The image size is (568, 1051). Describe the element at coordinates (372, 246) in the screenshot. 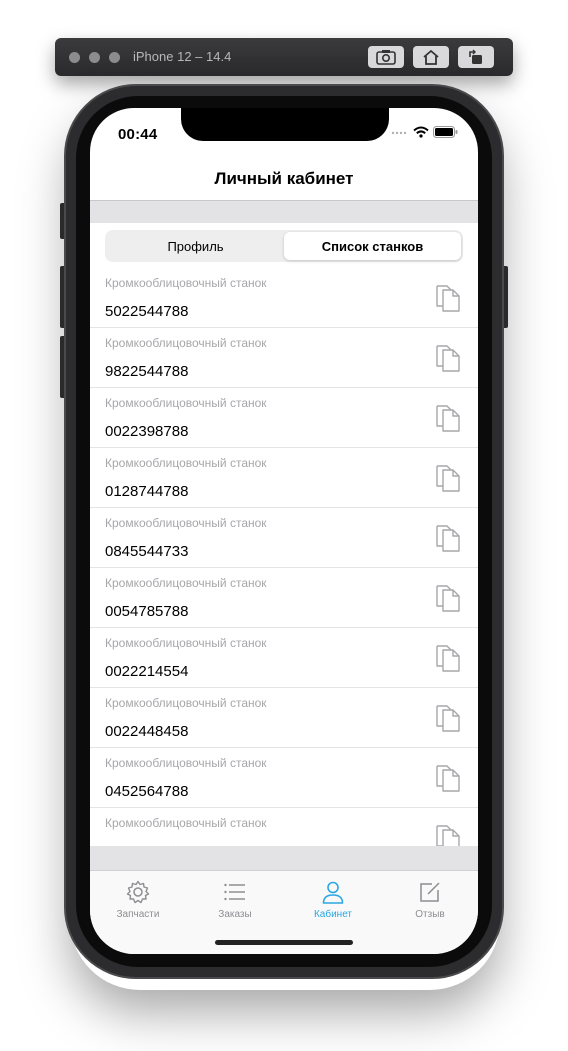

I see `segment-machine-list: Список станков` at that location.